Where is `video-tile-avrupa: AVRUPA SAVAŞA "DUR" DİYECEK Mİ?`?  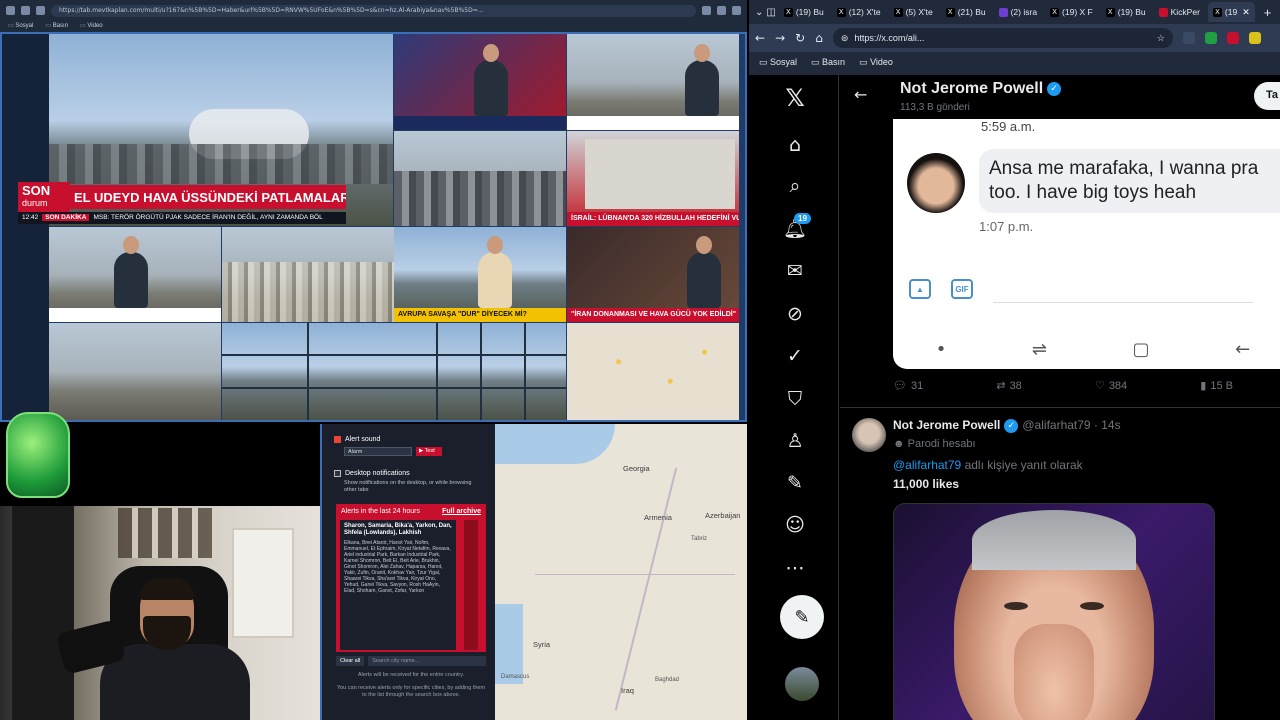 video-tile-avrupa: AVRUPA SAVAŞA "DUR" DİYECEK Mİ? is located at coordinates (480, 274).